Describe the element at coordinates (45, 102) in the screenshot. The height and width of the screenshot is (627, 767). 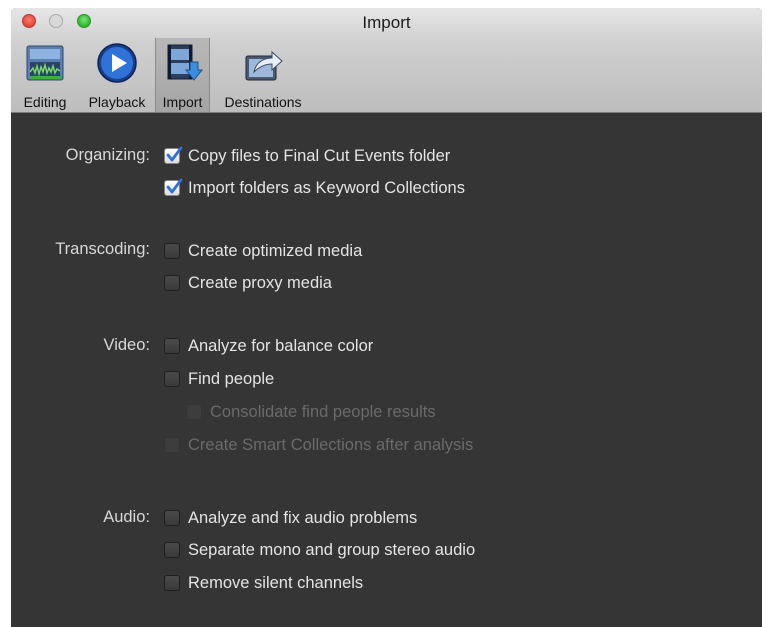
I see `toolbar-editing-label: Editing` at that location.